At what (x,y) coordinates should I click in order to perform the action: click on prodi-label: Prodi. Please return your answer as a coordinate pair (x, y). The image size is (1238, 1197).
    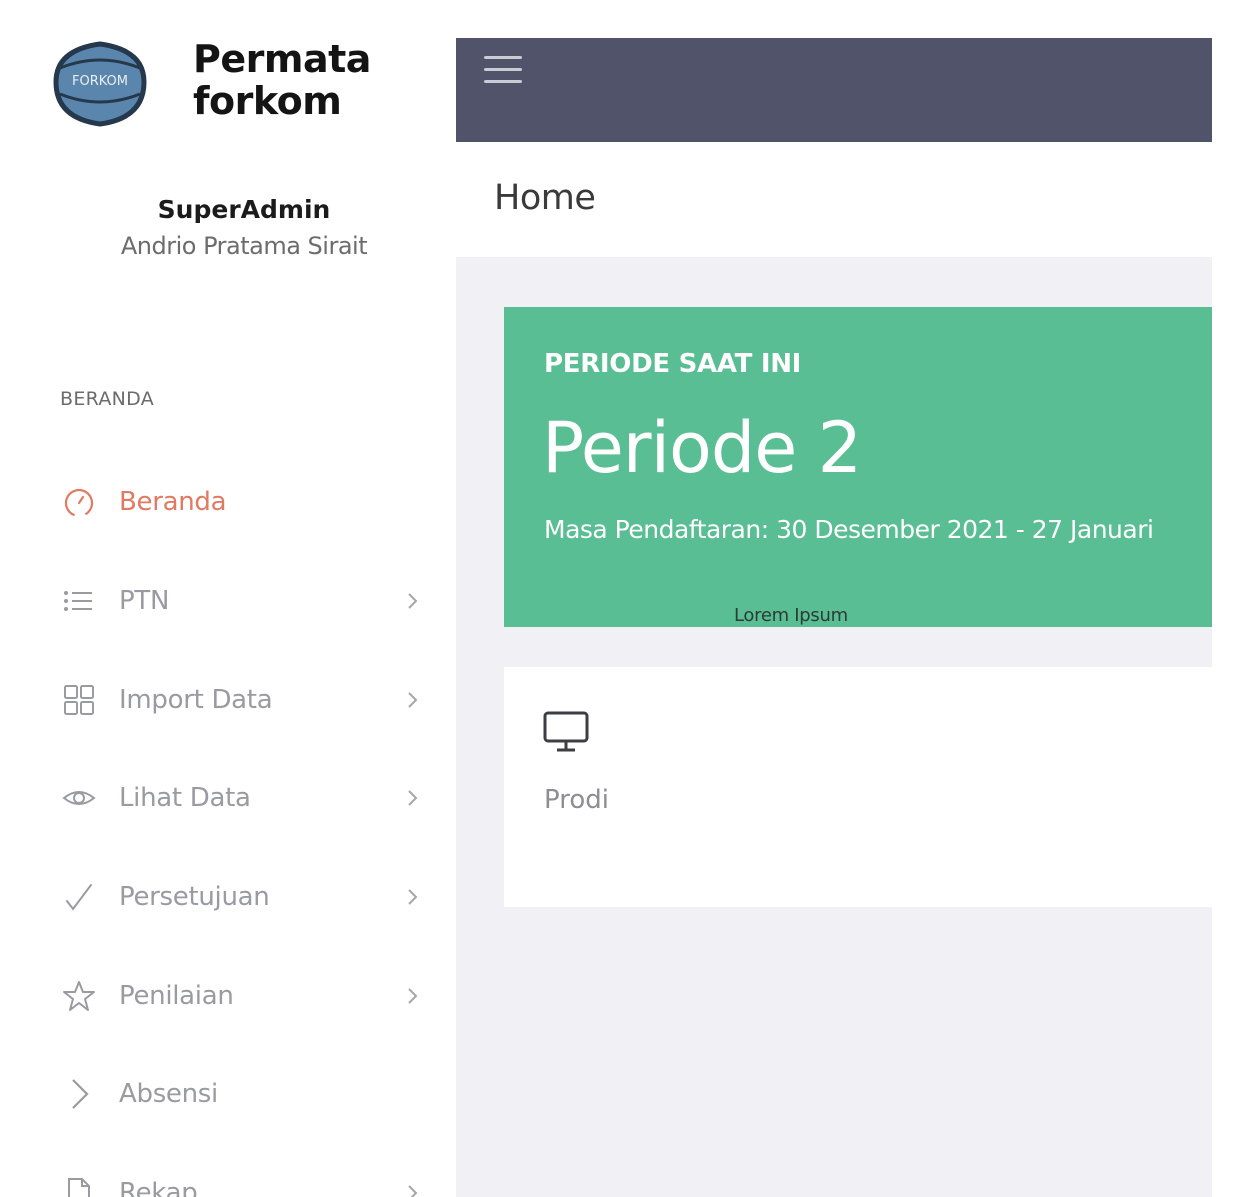
    Looking at the image, I should click on (576, 800).